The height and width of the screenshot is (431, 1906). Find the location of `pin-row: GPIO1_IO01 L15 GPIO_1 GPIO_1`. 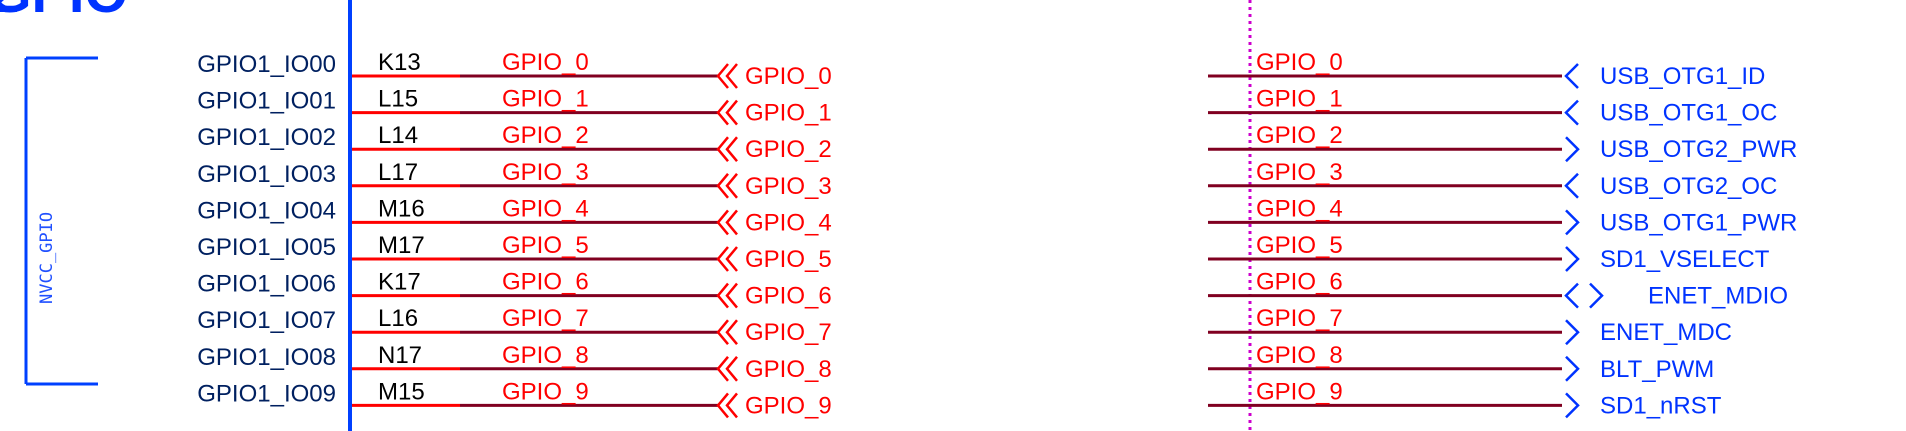

pin-row: GPIO1_IO01 L15 GPIO_1 GPIO_1 is located at coordinates (514, 106).